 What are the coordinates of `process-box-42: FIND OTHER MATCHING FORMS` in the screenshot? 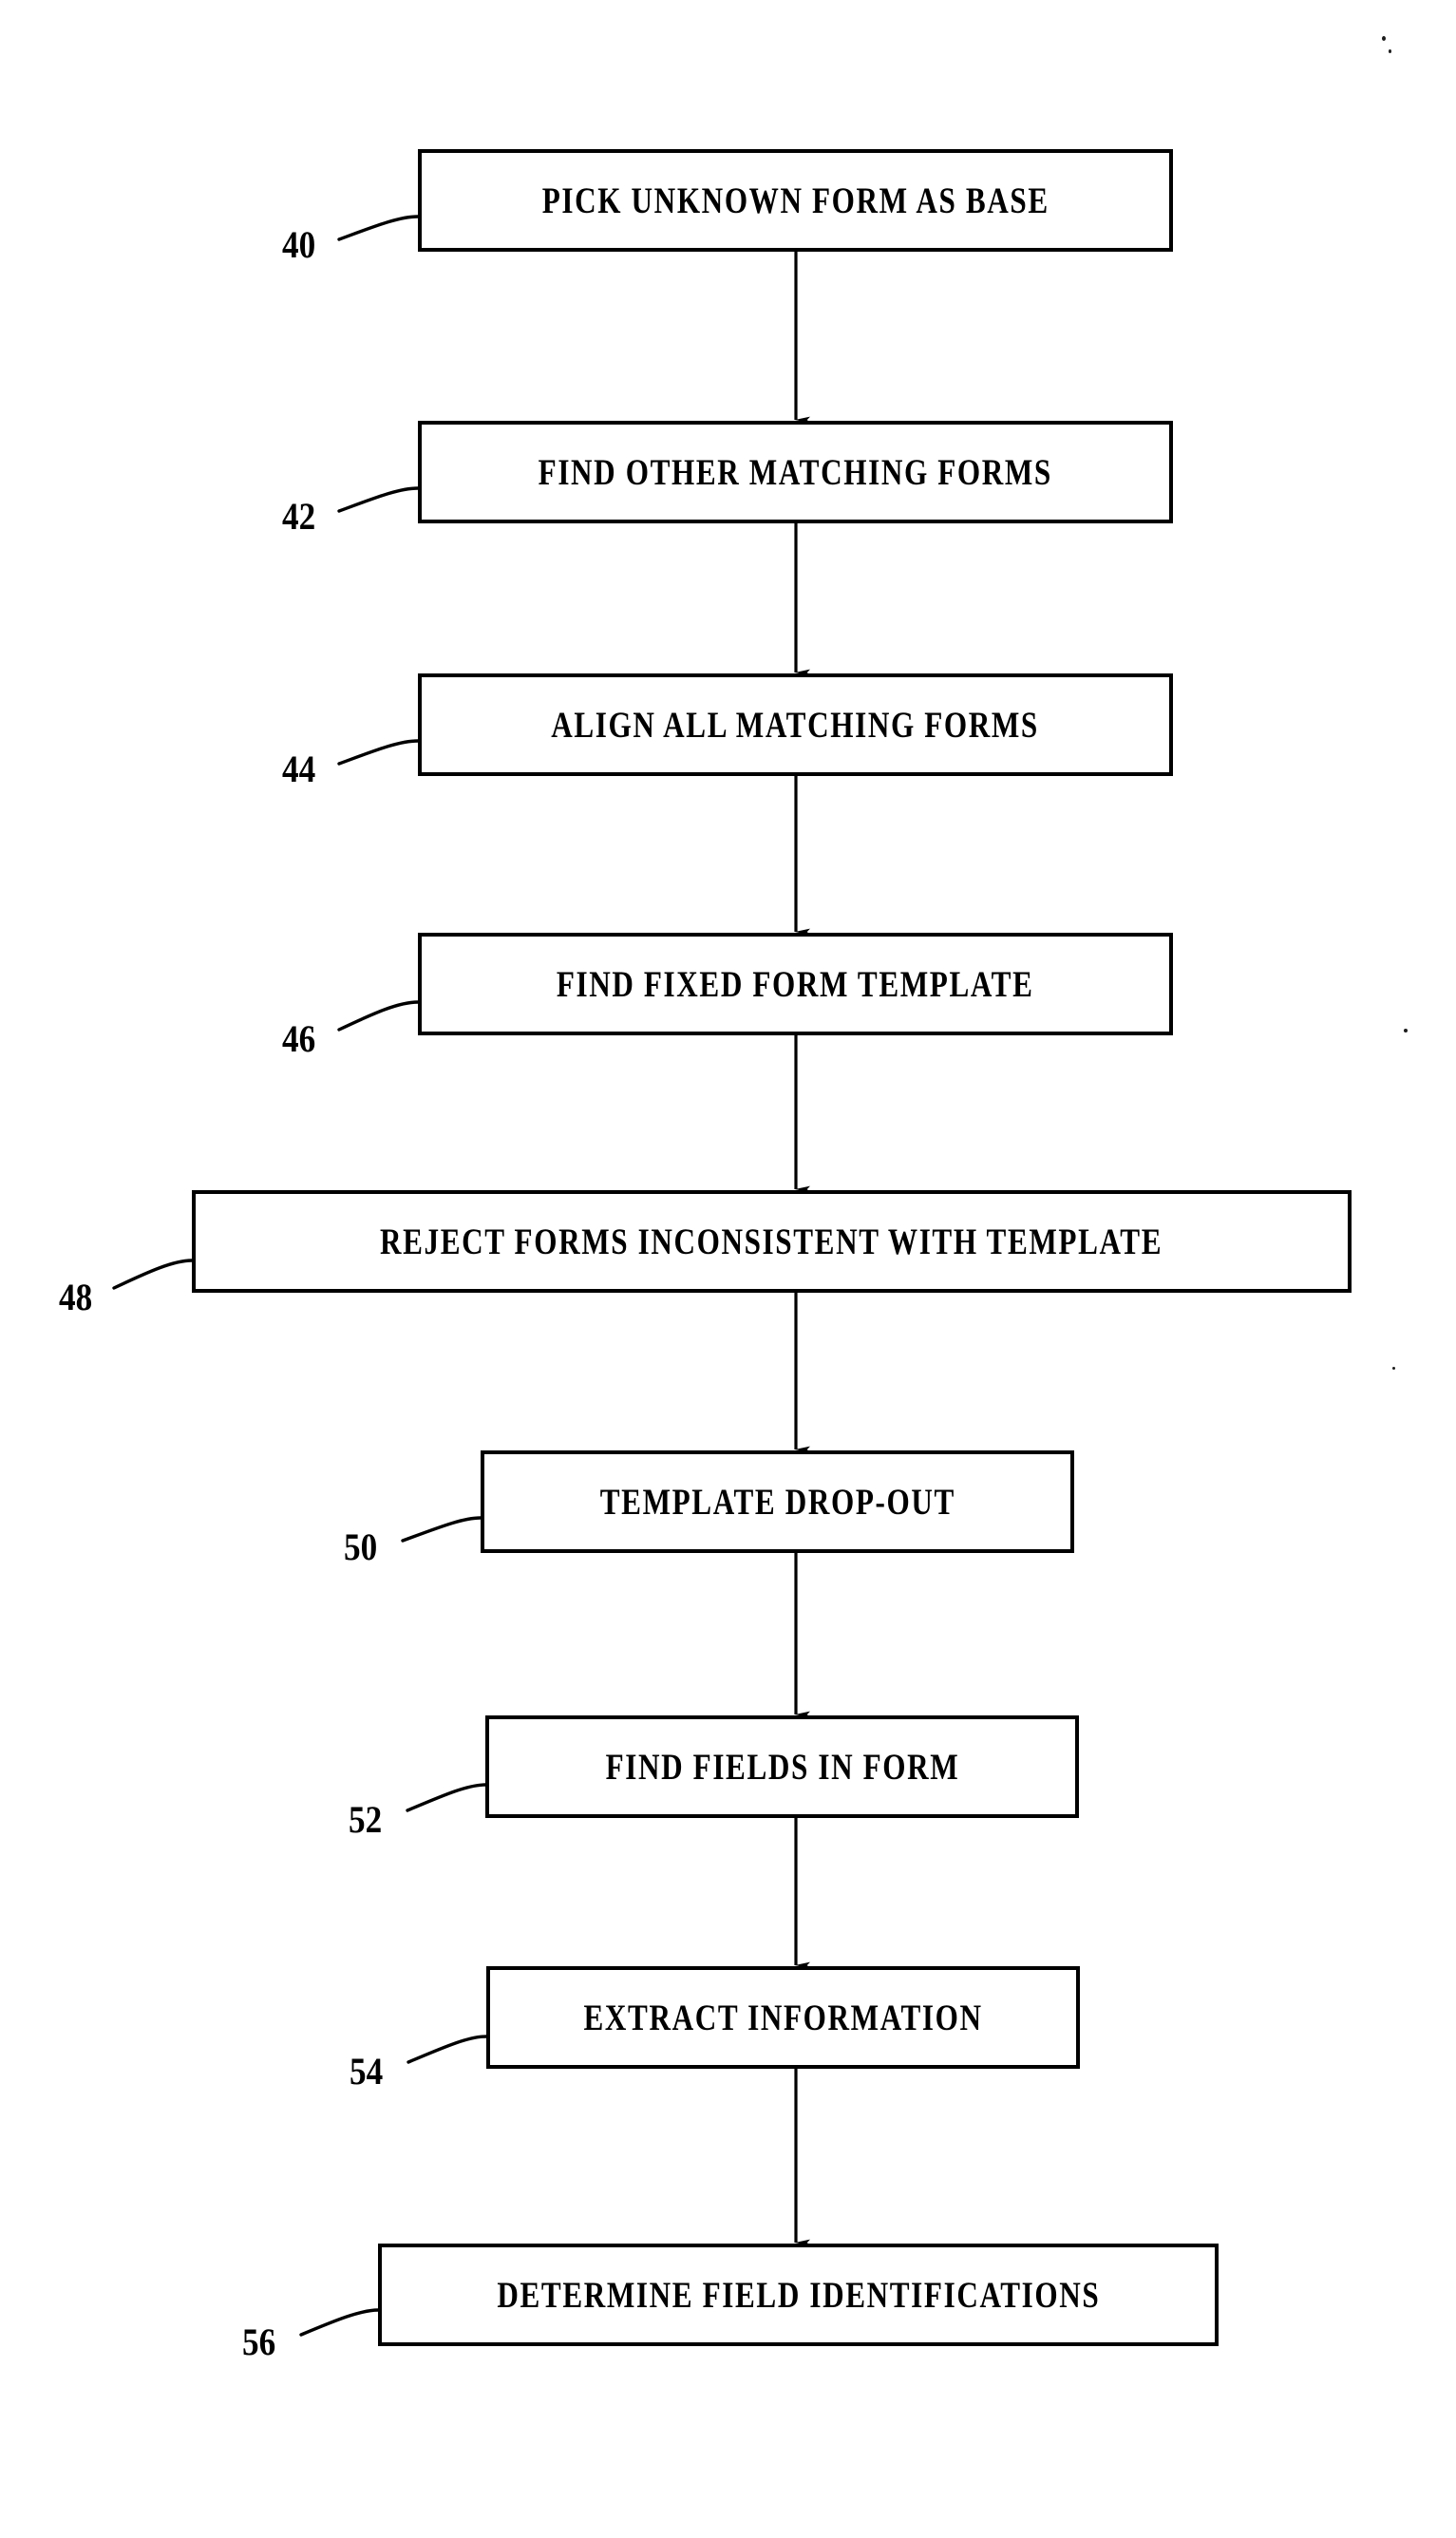 It's located at (795, 472).